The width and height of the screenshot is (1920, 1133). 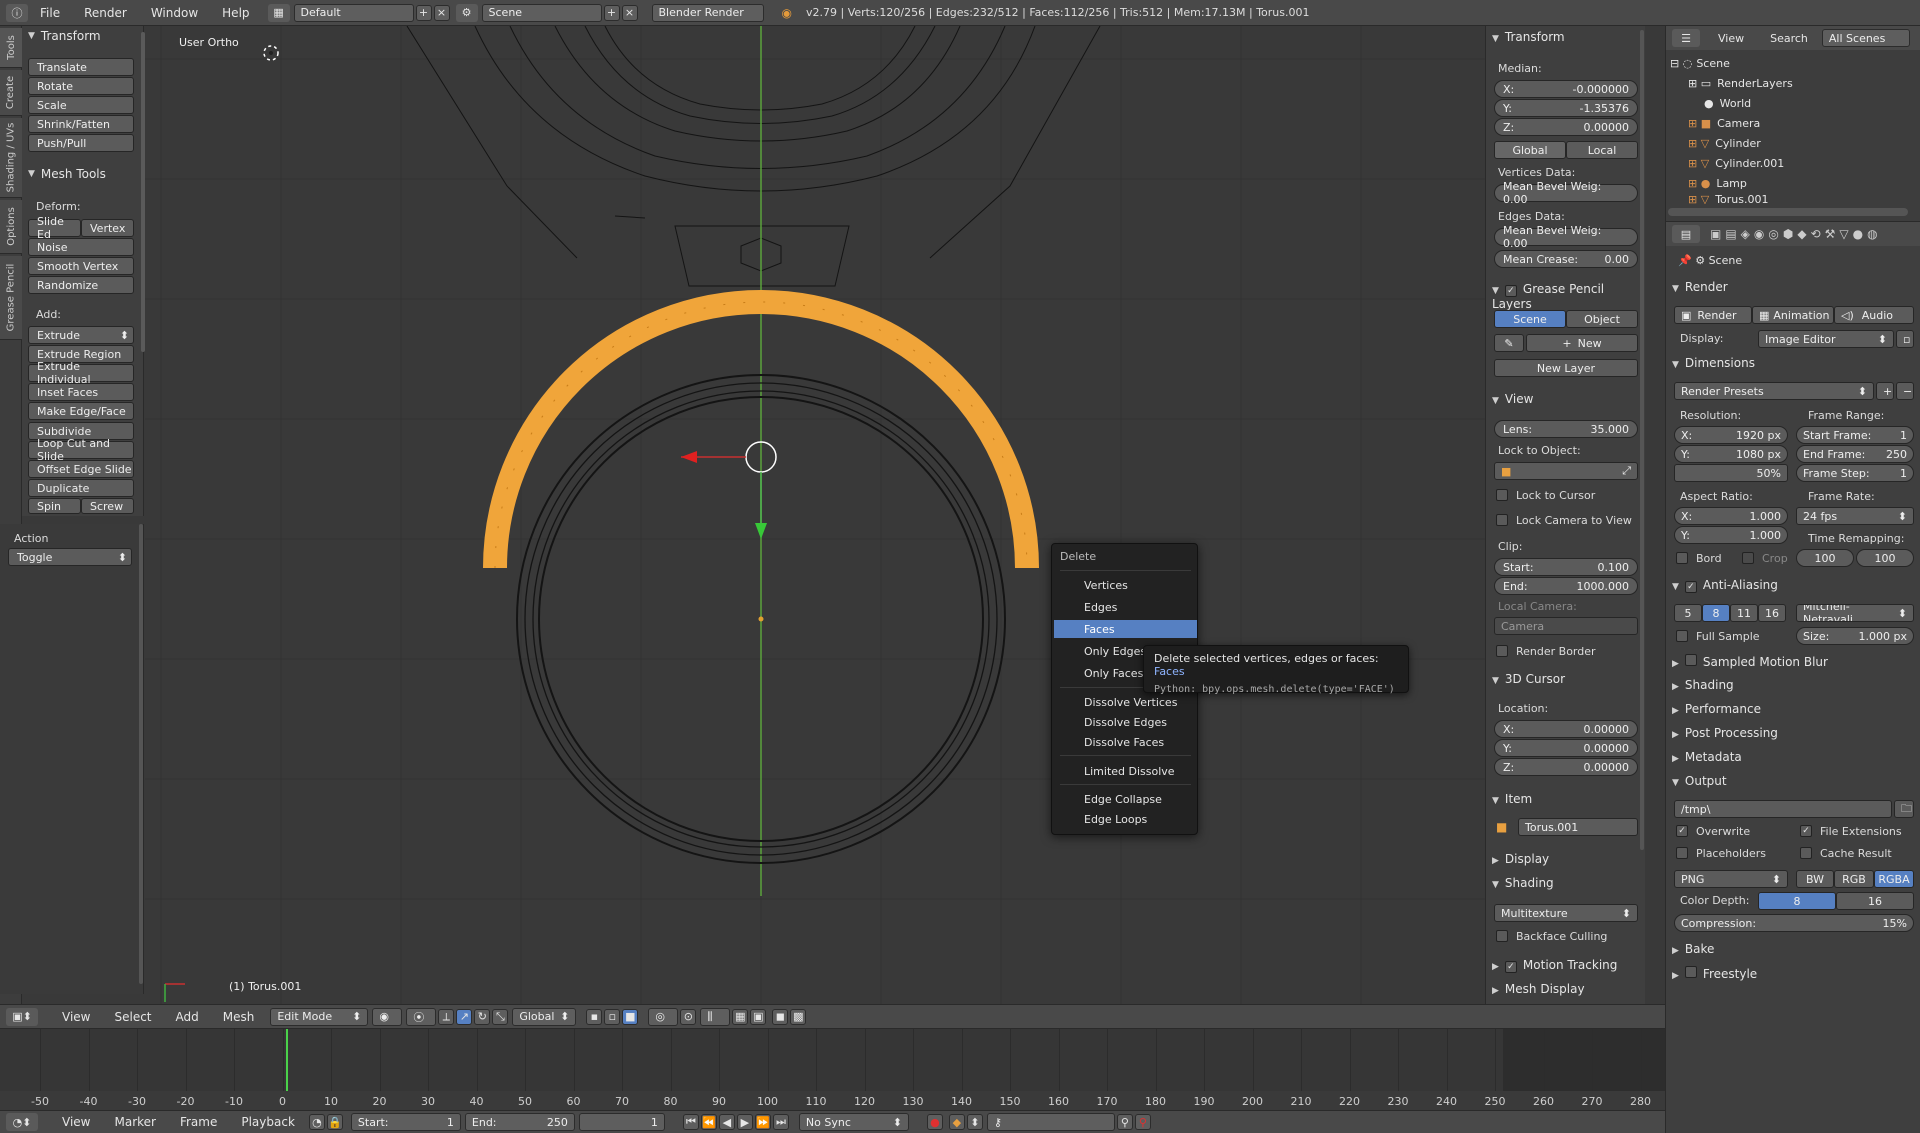 What do you see at coordinates (1582, 343) in the screenshot?
I see `gp-new-button: + New` at bounding box center [1582, 343].